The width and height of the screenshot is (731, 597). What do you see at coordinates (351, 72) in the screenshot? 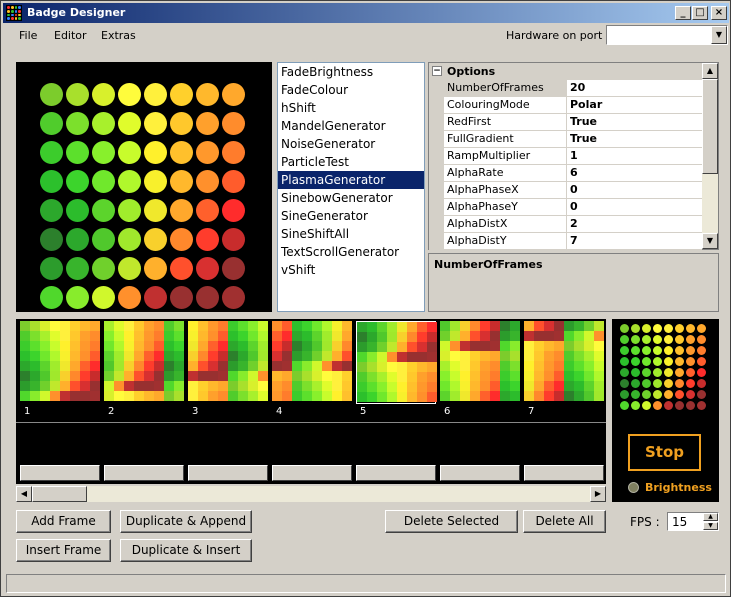
I see `generator-item: FadeBrightness` at bounding box center [351, 72].